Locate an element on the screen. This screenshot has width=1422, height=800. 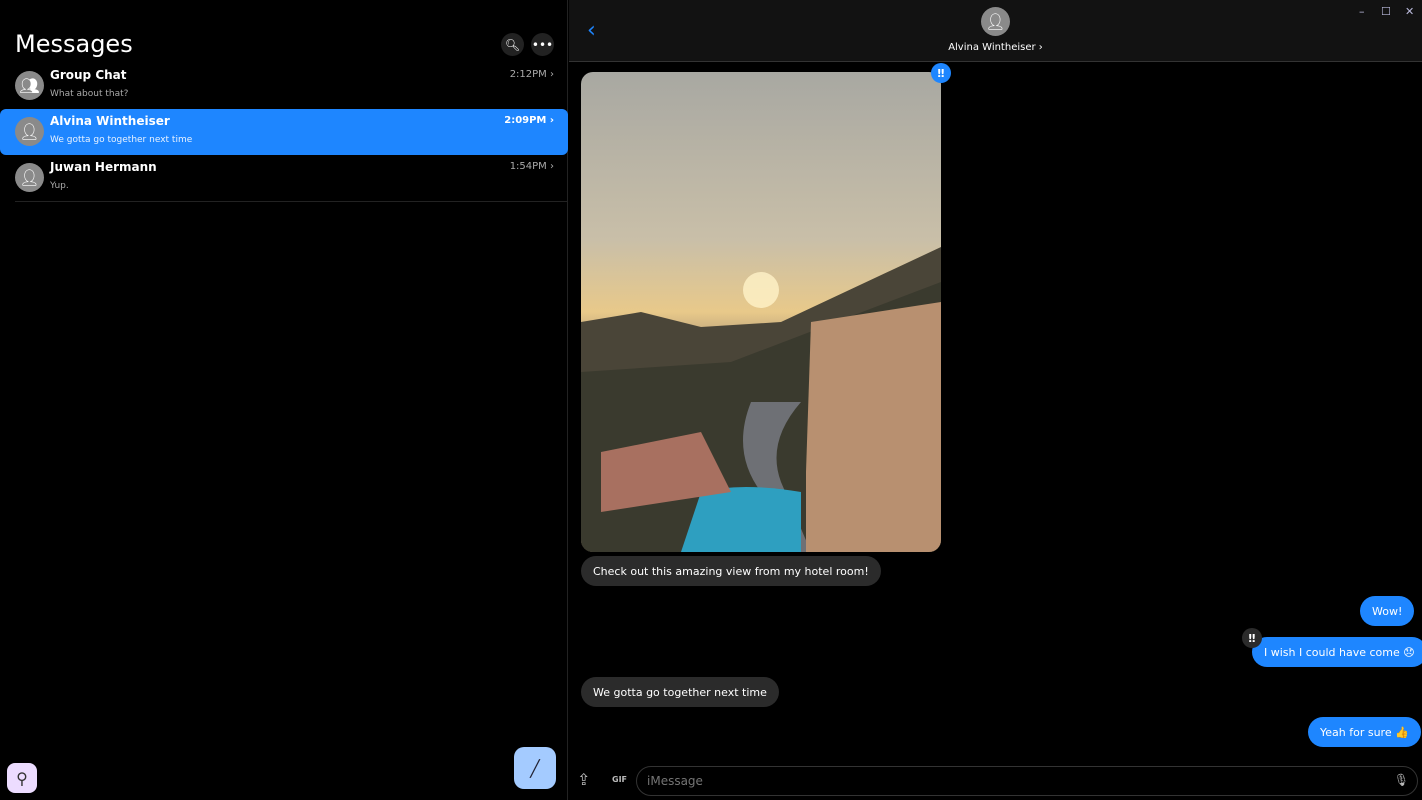
compose-button: ╱ is located at coordinates (535, 768).